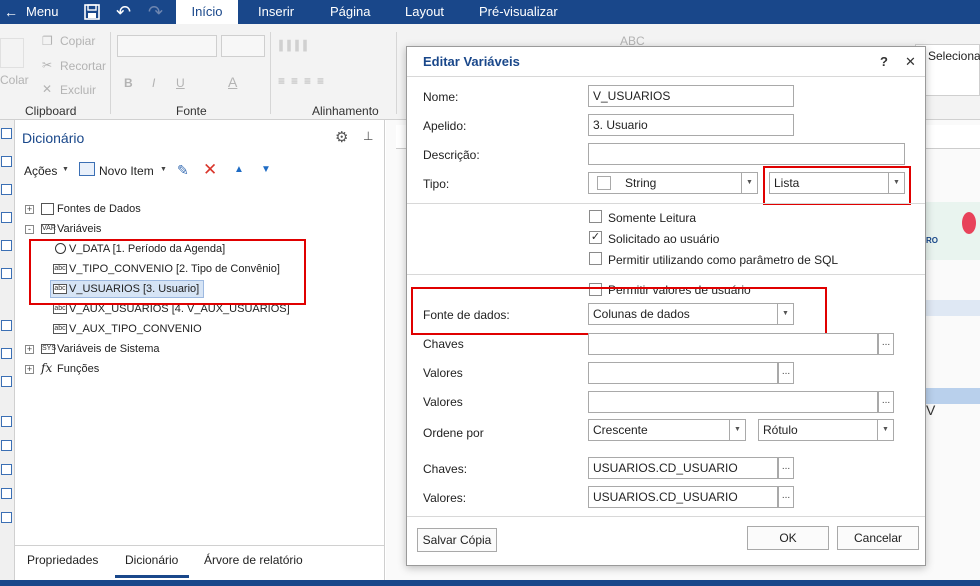  I want to click on system-variables-icon: SYS, so click(49, 349).